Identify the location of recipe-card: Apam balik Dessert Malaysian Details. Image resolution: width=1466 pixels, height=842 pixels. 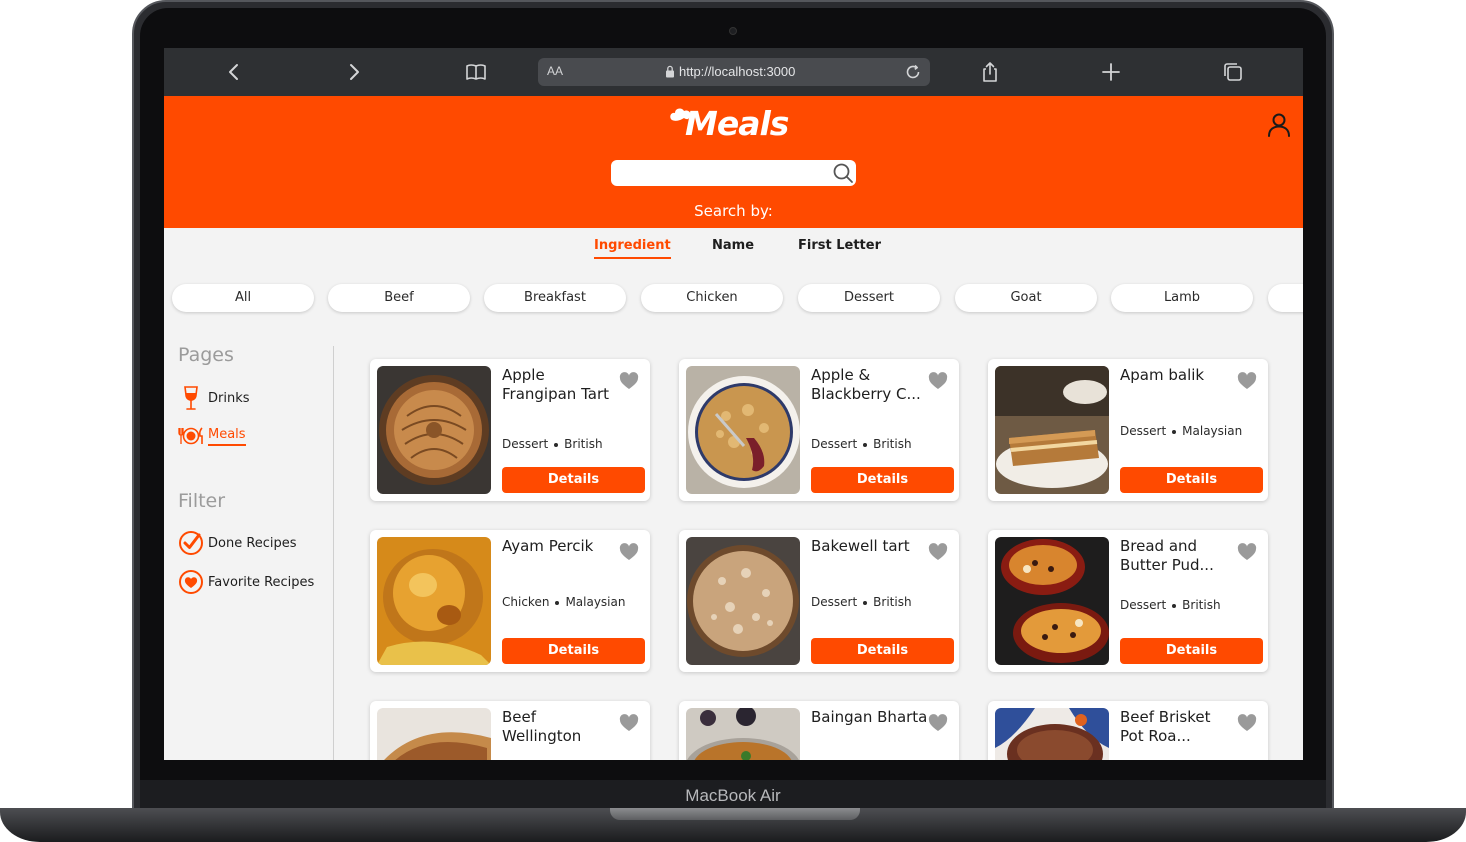
(1128, 430).